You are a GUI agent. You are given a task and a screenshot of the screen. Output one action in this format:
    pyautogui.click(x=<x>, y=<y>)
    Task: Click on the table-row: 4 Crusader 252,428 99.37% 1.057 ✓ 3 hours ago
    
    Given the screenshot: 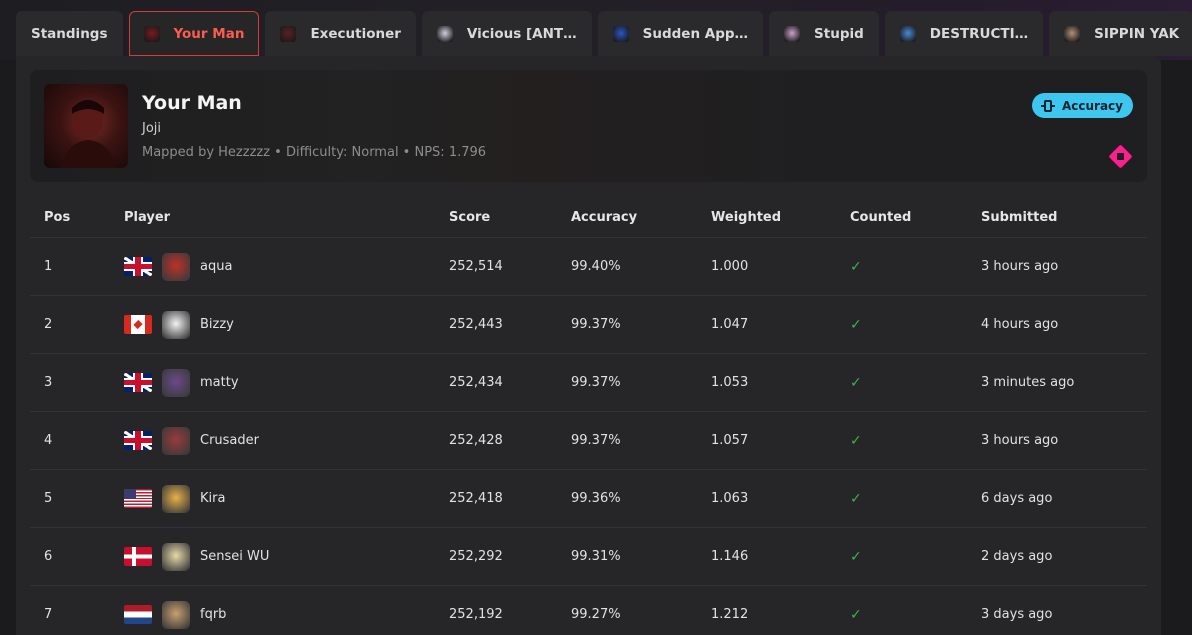 What is the action you would take?
    pyautogui.click(x=588, y=441)
    